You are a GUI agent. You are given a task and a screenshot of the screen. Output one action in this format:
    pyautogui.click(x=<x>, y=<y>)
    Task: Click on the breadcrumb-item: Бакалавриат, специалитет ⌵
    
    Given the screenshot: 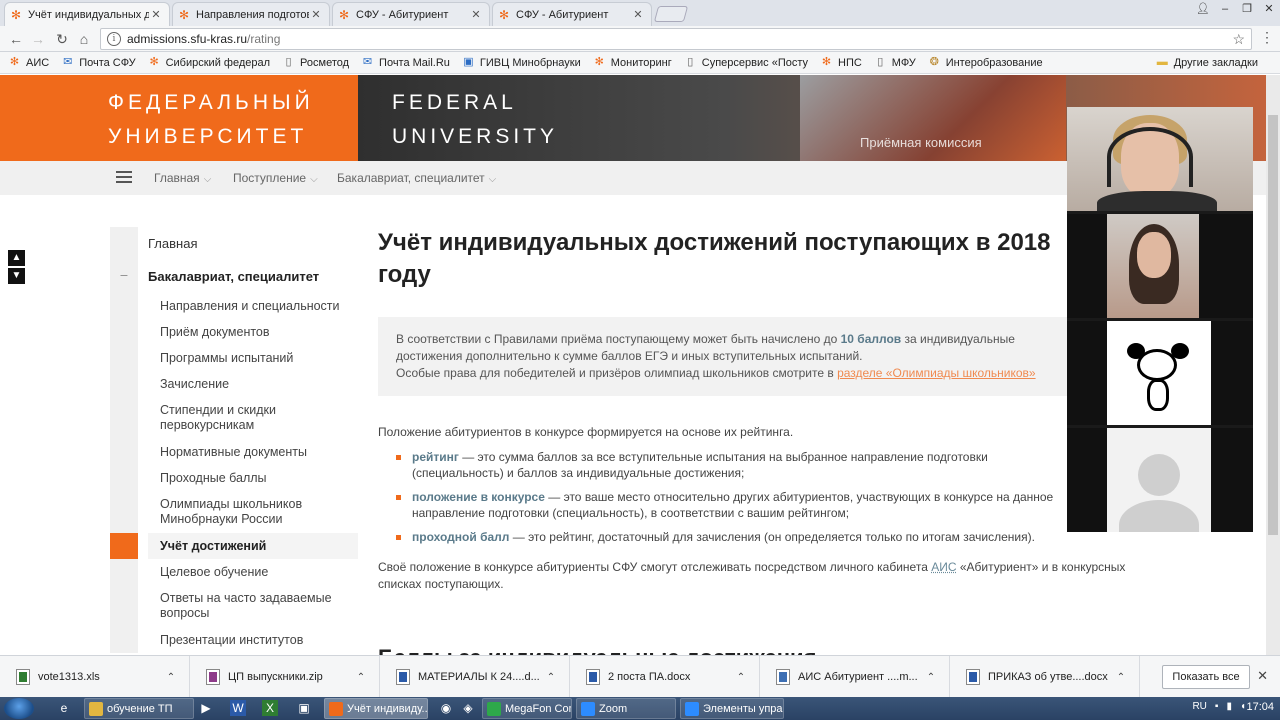 What is the action you would take?
    pyautogui.click(x=416, y=178)
    